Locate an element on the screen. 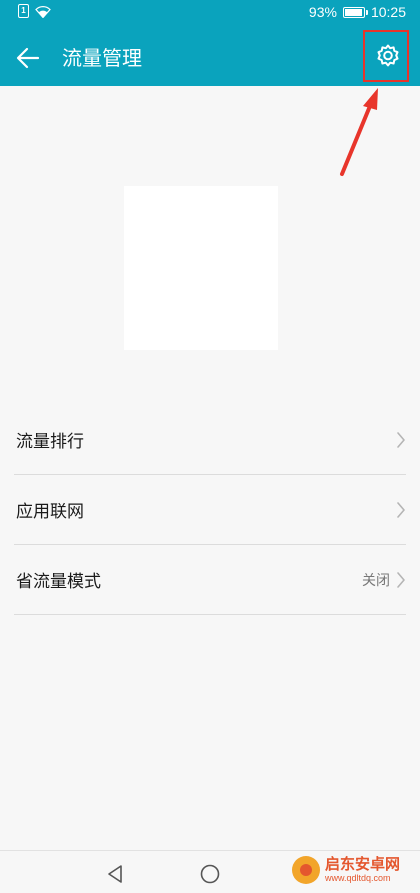 The width and height of the screenshot is (420, 893). wifi-icon is located at coordinates (43, 11).